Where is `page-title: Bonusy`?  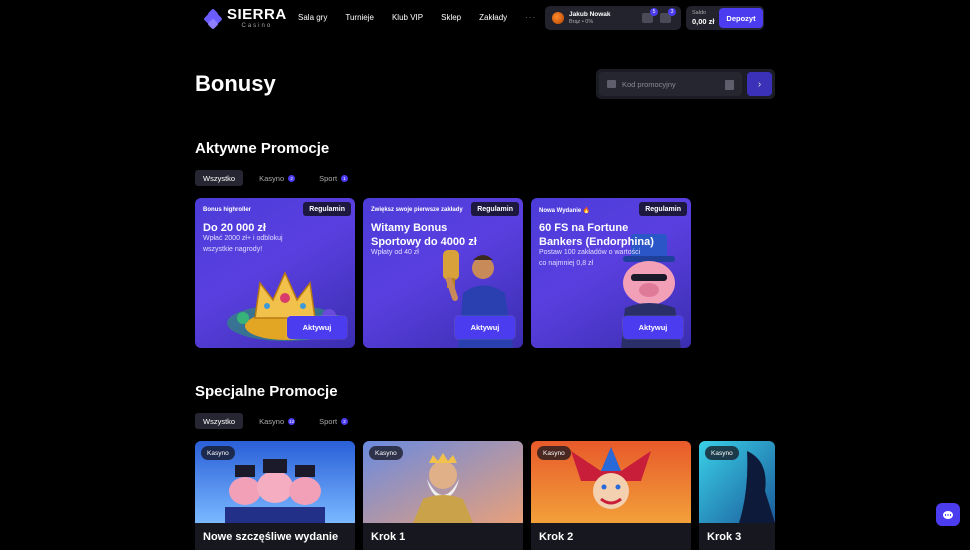 page-title: Bonusy is located at coordinates (235, 83).